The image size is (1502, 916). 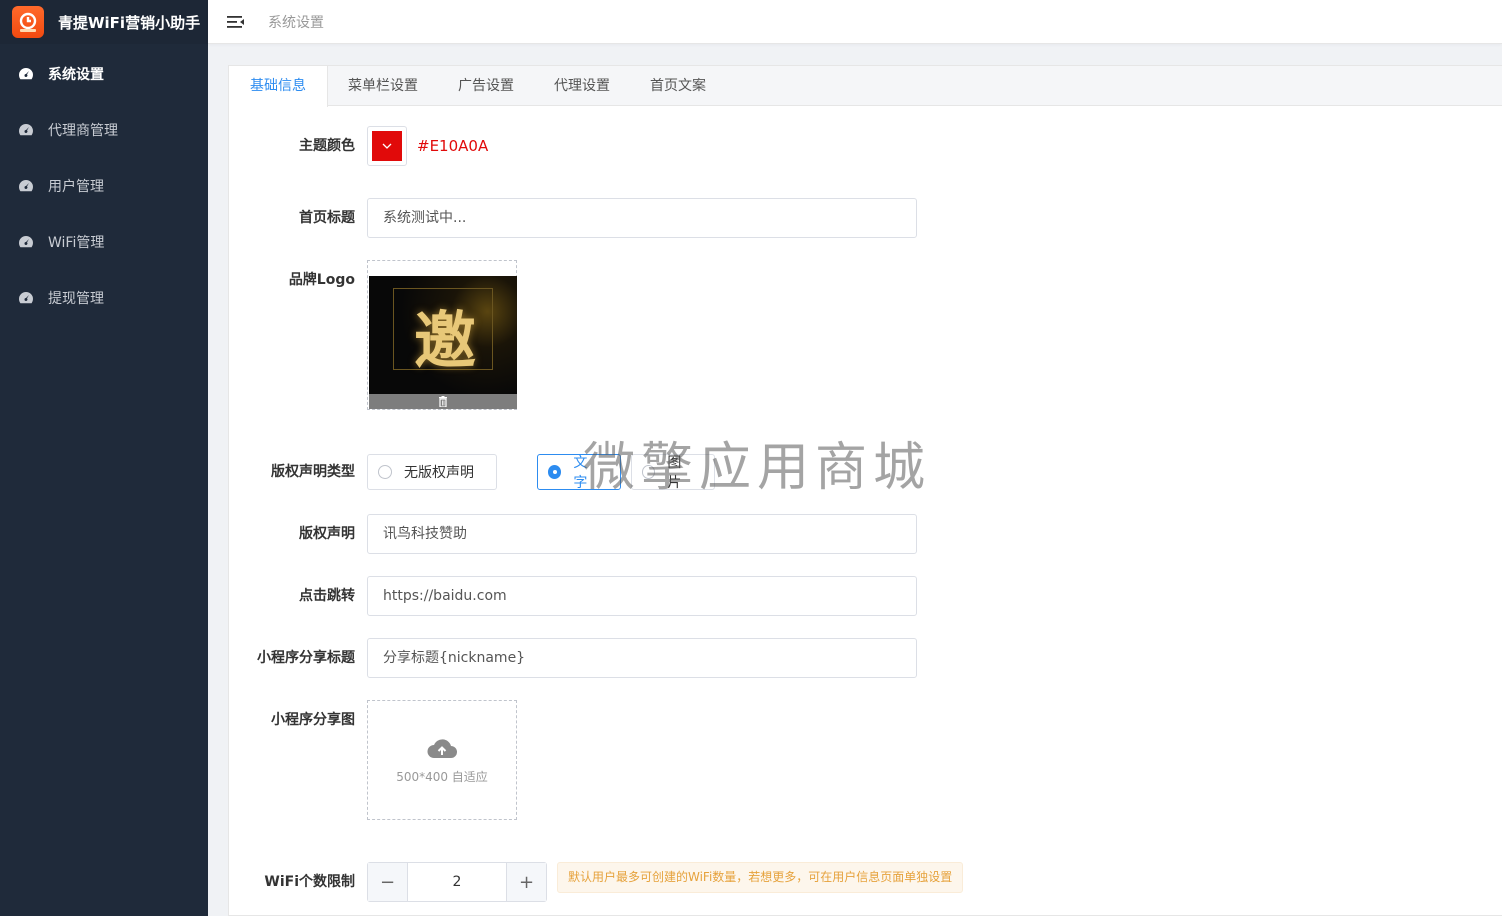 I want to click on wifi-limit-hint: 默认用户最多可创建的WiFi数量，若想更多，可在用户信息页面单独设置, so click(x=760, y=877).